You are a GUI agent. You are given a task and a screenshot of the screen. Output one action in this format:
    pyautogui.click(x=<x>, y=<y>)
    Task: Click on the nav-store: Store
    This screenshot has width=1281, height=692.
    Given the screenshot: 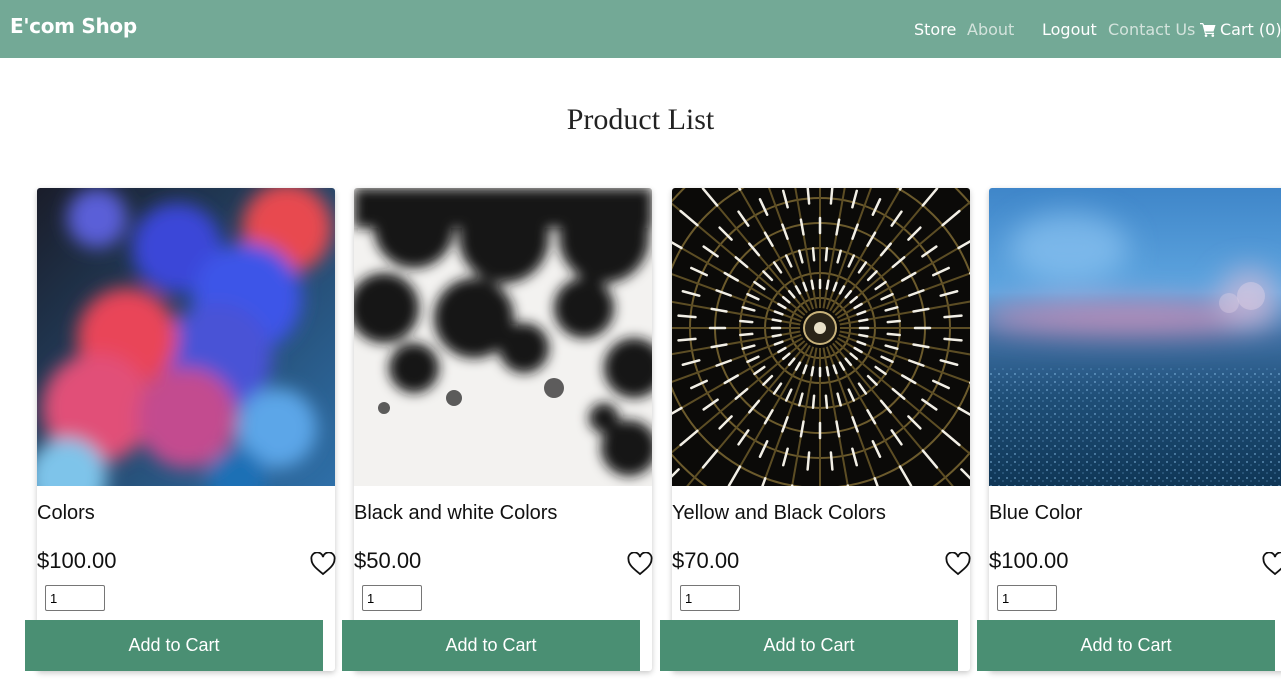 What is the action you would take?
    pyautogui.click(x=935, y=29)
    